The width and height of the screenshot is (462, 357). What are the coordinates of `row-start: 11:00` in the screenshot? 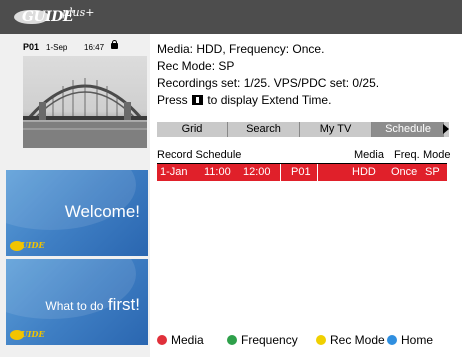 It's located at (217, 172).